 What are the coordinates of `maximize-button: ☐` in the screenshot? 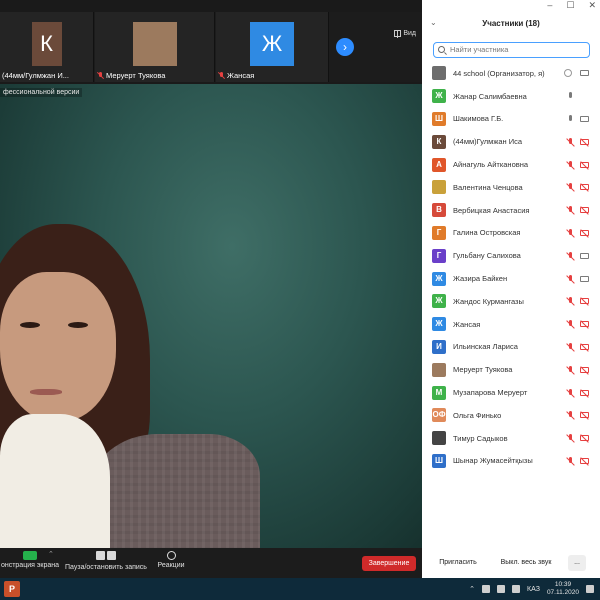 It's located at (570, 5).